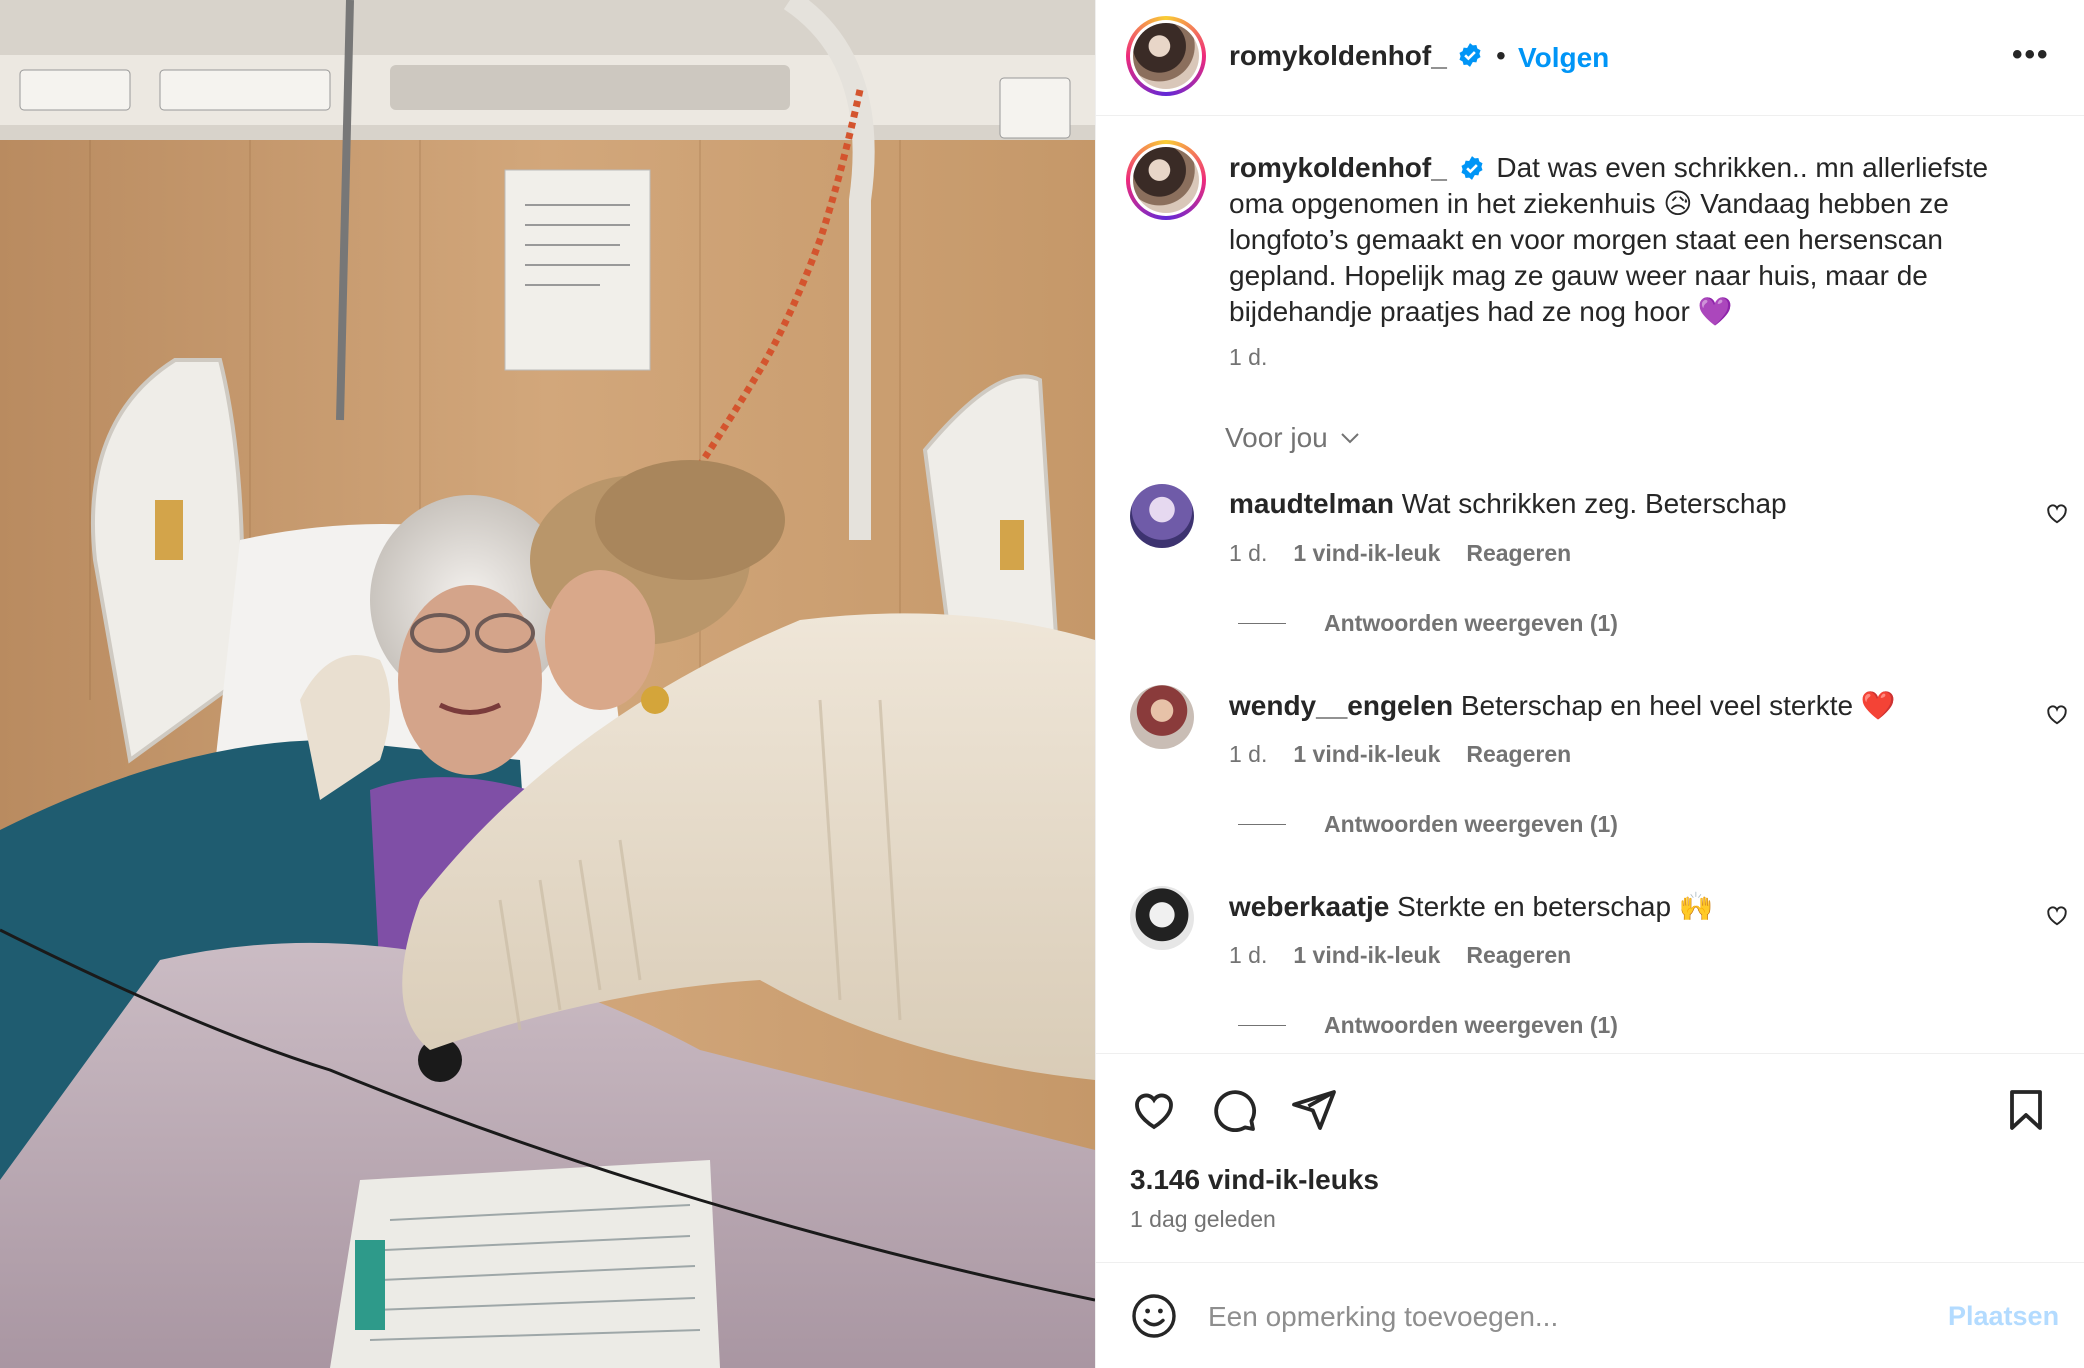 Image resolution: width=2084 pixels, height=1368 pixels. Describe the element at coordinates (1154, 1110) in the screenshot. I see `heart-icon` at that location.